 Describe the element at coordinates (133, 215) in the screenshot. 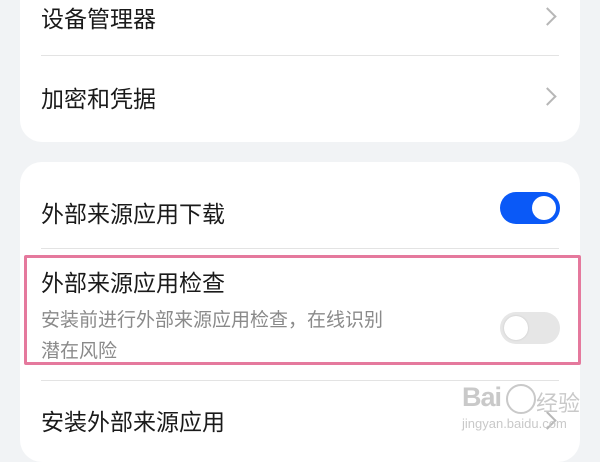

I see `external-app-download-label: 外部来源应用下载` at that location.